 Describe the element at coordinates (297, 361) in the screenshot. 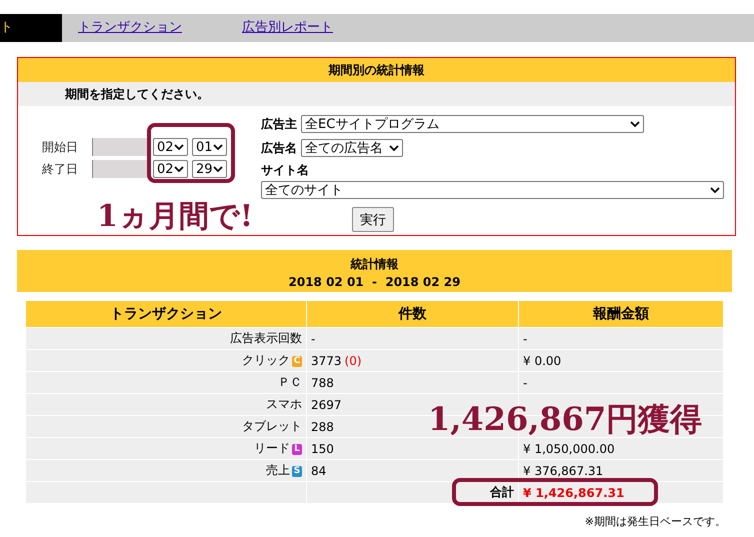

I see `badge-icon: C` at that location.